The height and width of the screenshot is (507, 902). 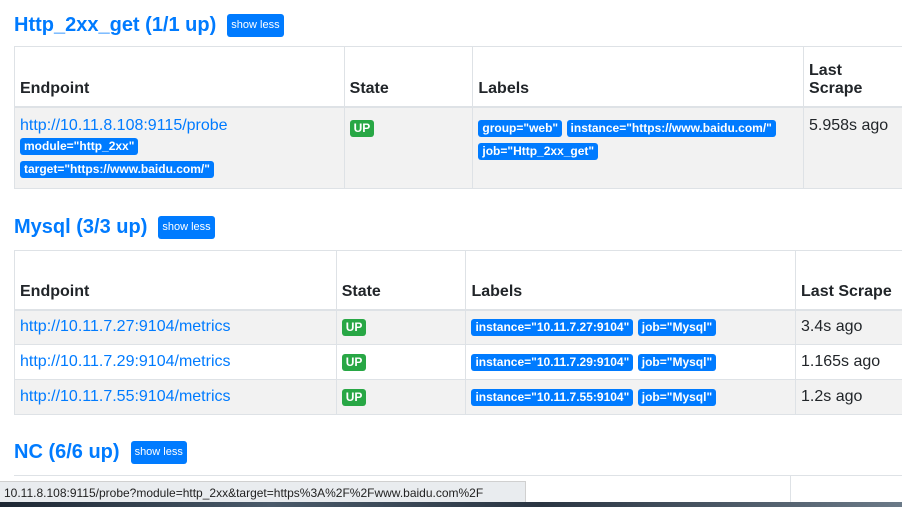 I want to click on section-title: Http_2xx_get (1/1 up), so click(x=115, y=25).